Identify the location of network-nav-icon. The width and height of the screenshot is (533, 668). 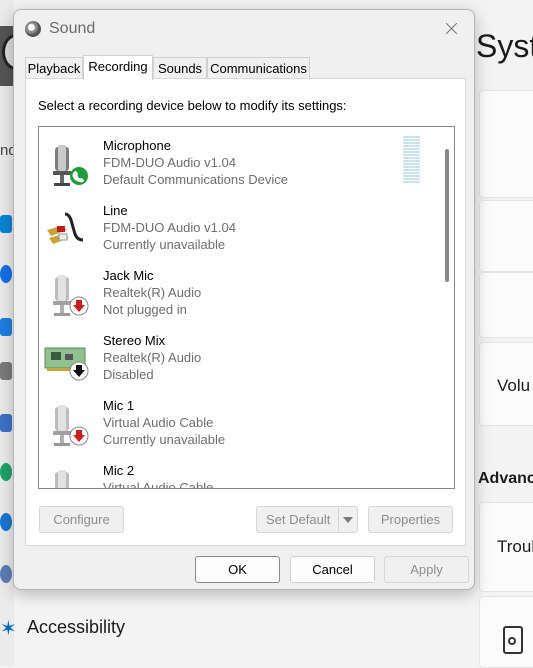
(6, 327).